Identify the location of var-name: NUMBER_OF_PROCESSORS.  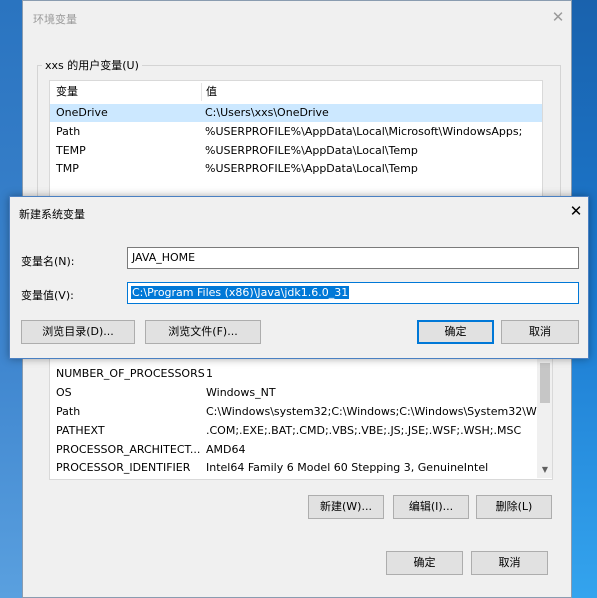
(130, 373).